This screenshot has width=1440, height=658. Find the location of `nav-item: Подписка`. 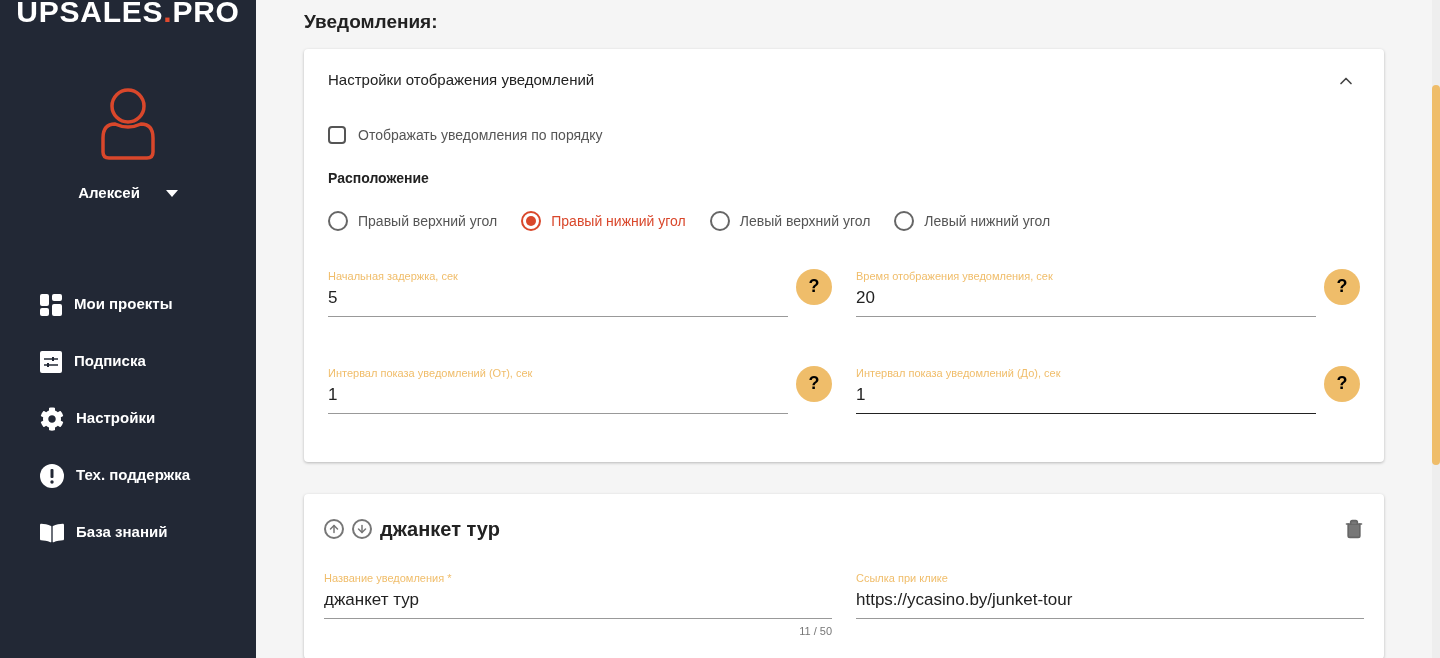

nav-item: Подписка is located at coordinates (115, 361).